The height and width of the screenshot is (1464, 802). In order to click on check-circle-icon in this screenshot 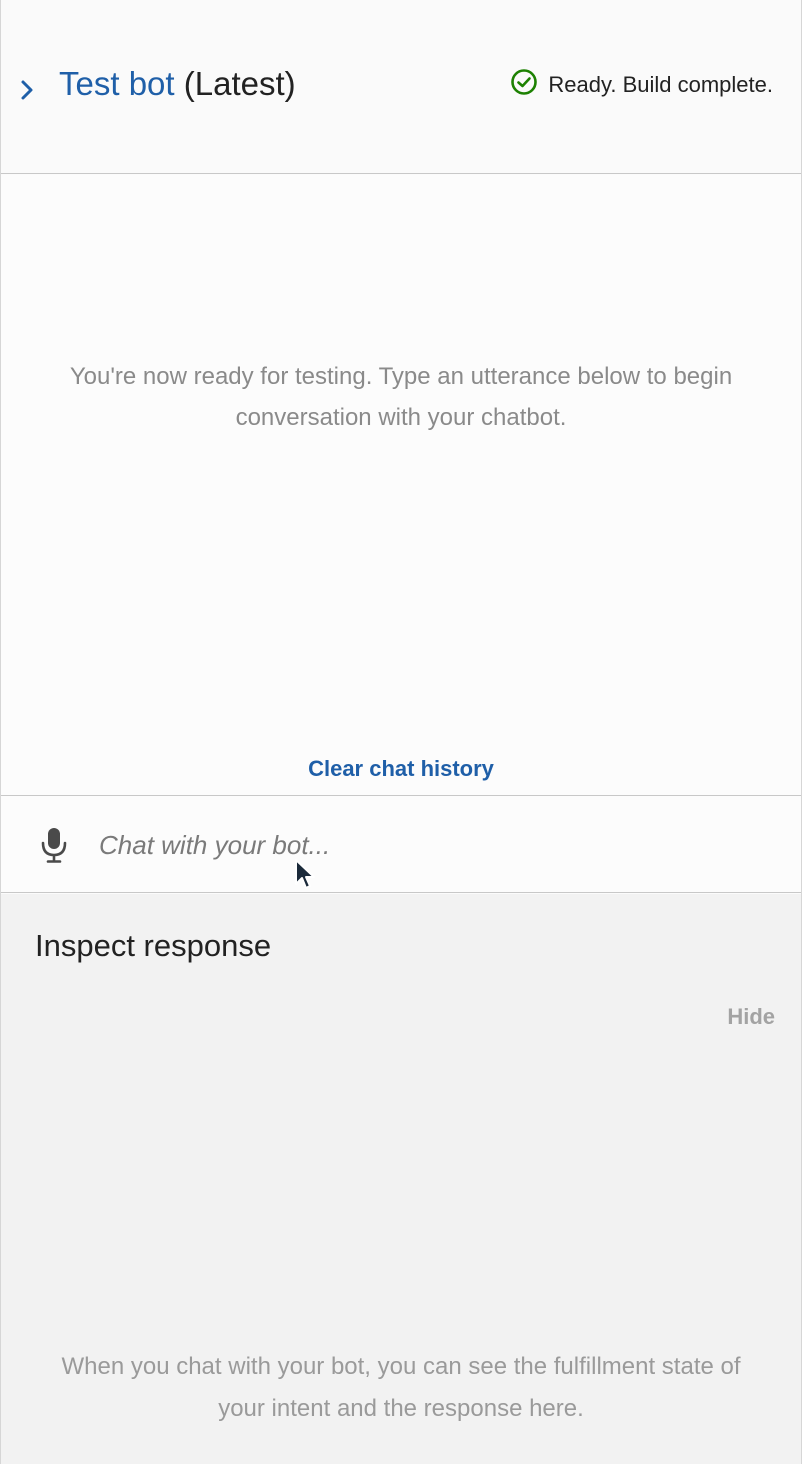, I will do `click(524, 85)`.